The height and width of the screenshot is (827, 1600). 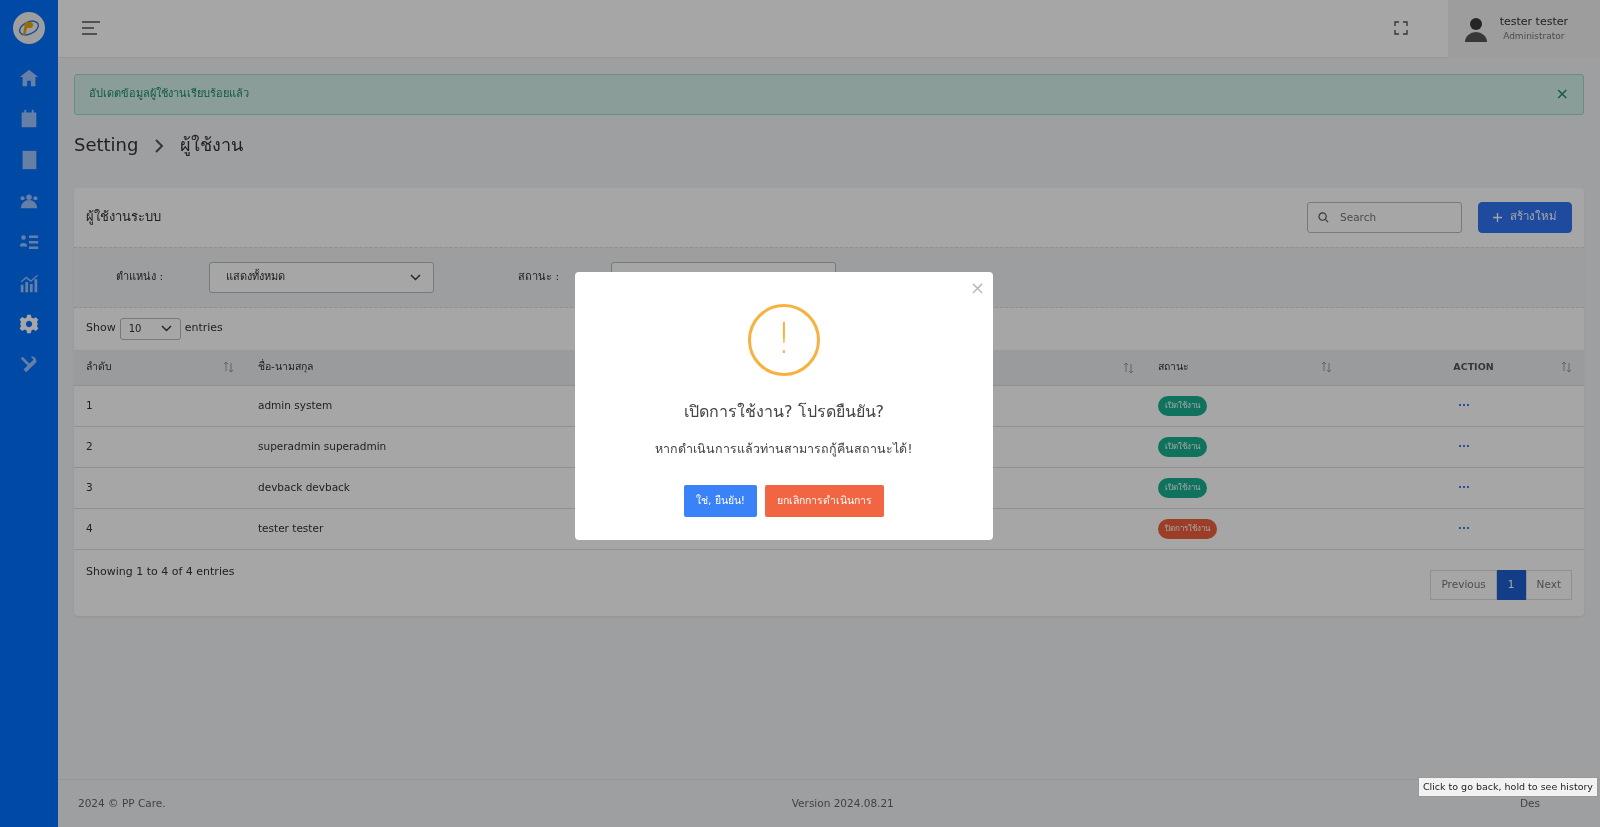 I want to click on user-role: Administrator, so click(x=1534, y=36).